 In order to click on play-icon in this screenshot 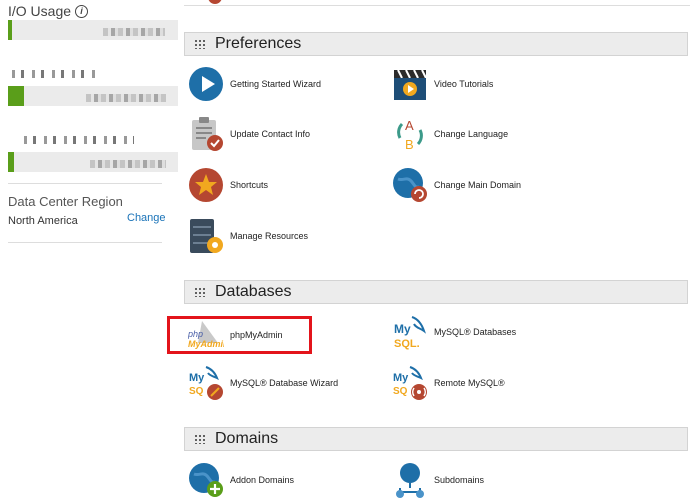, I will do `click(206, 84)`.